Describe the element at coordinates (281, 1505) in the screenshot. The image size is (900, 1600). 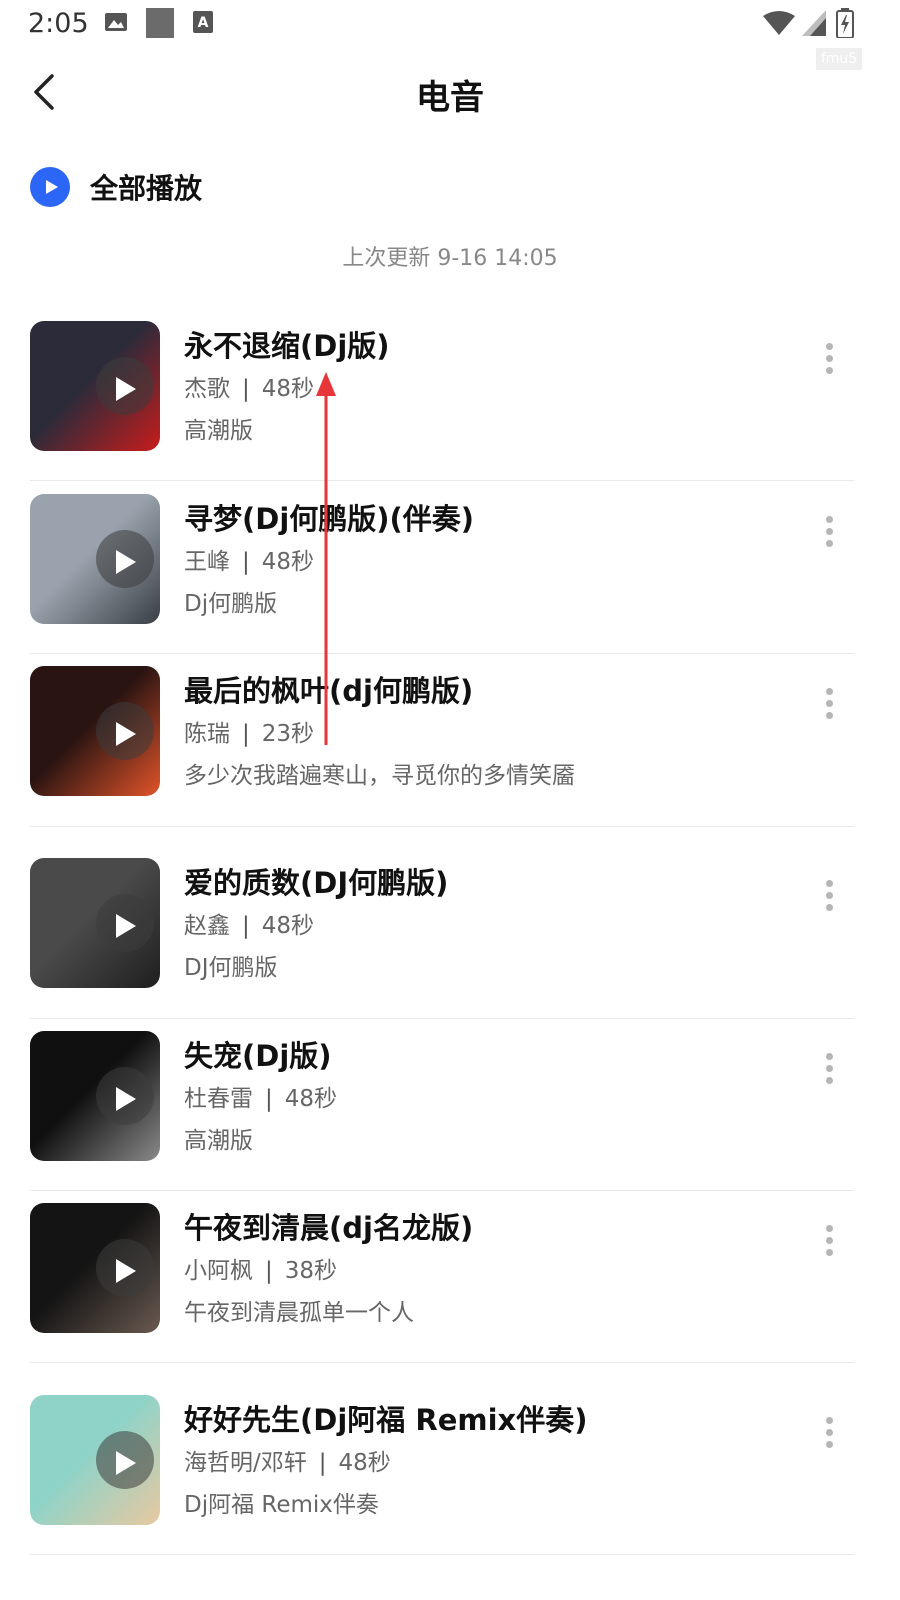
I see `song-subtitle: Dj阿福 Remix伴奏` at that location.